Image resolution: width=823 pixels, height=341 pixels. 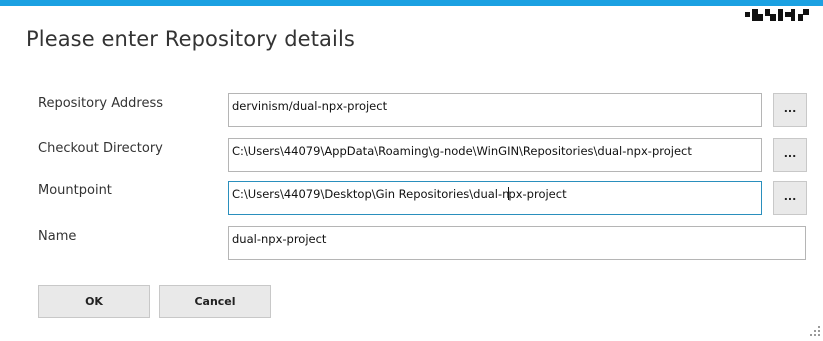 I want to click on checkout-directory-label: Checkout Directory, so click(x=100, y=148).